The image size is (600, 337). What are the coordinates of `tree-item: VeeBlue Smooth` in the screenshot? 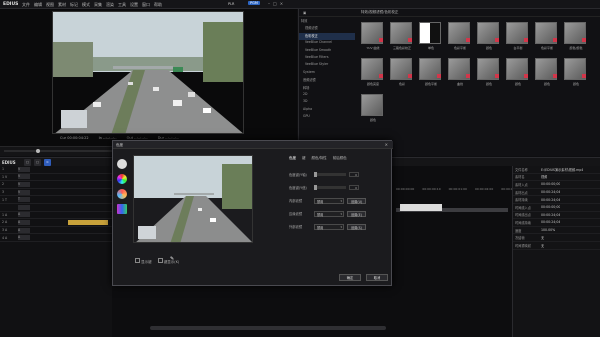 It's located at (327, 51).